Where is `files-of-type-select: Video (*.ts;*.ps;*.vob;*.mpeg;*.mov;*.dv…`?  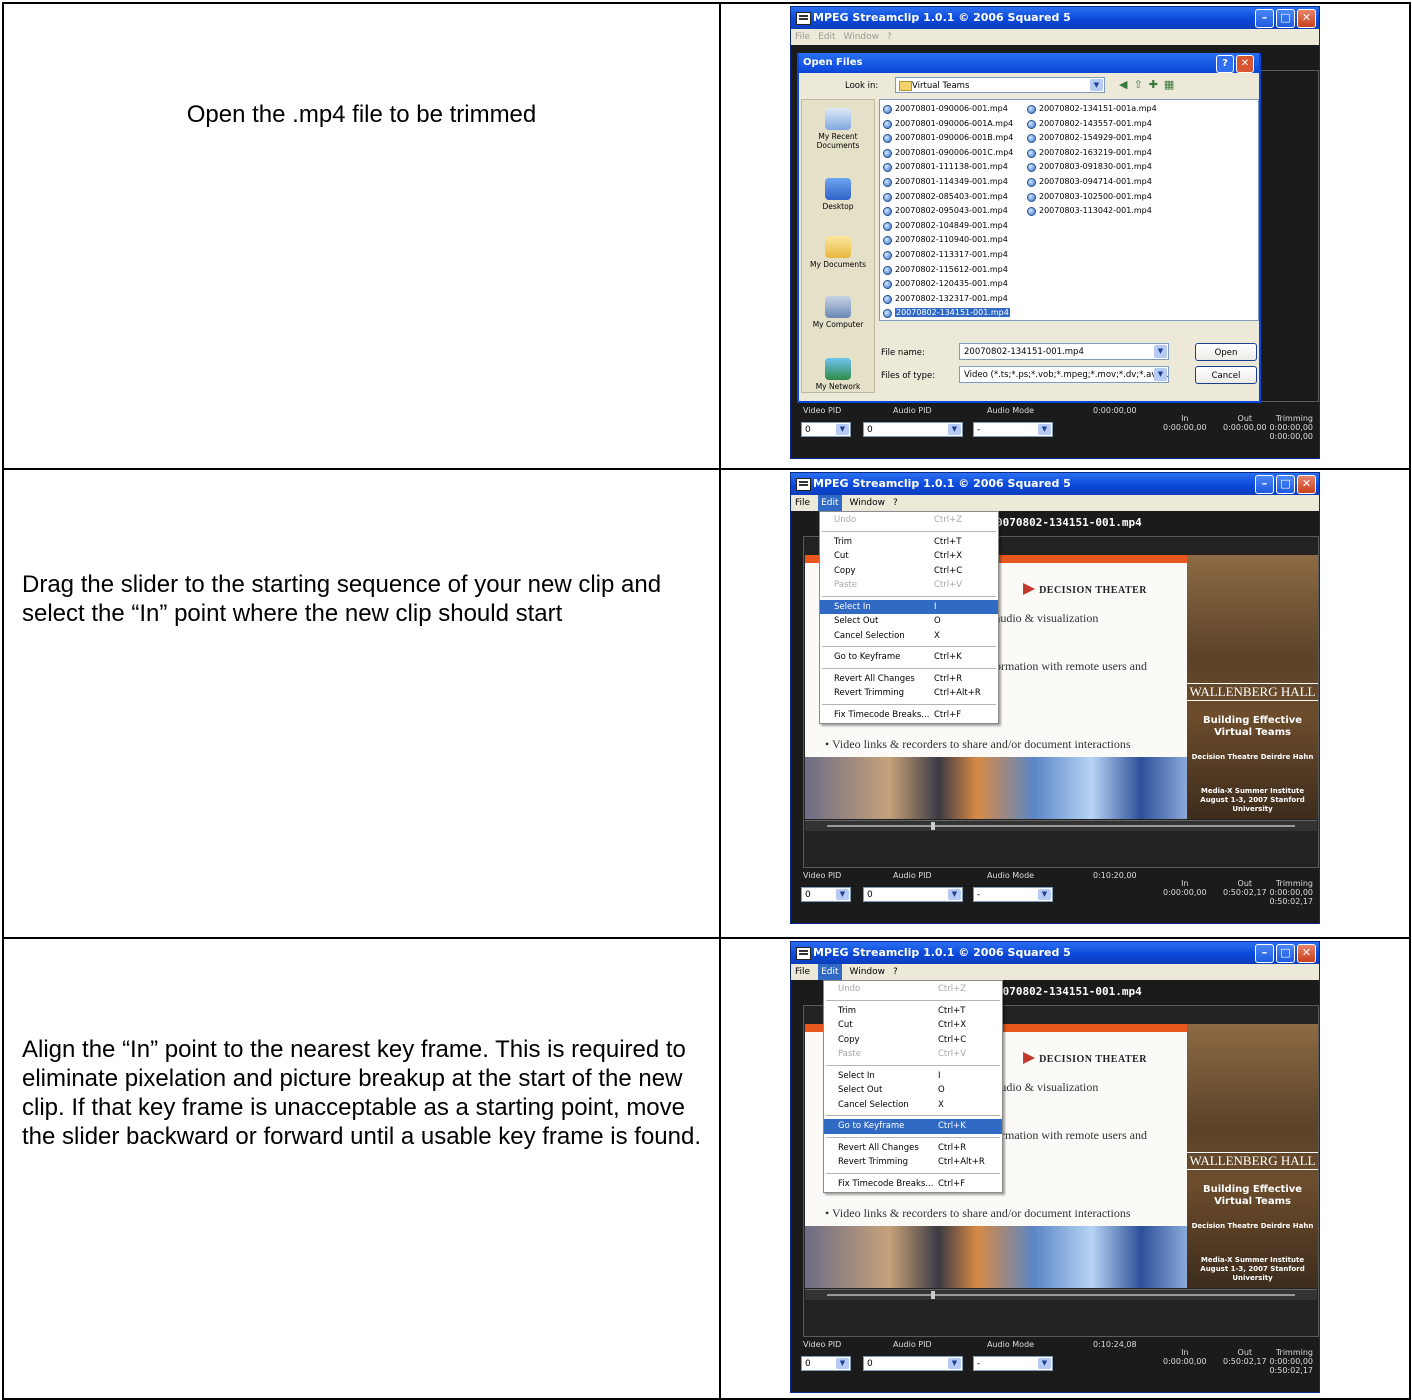 files-of-type-select: Video (*.ts;*.ps;*.vob;*.mpeg;*.mov;*.dv… is located at coordinates (1064, 374).